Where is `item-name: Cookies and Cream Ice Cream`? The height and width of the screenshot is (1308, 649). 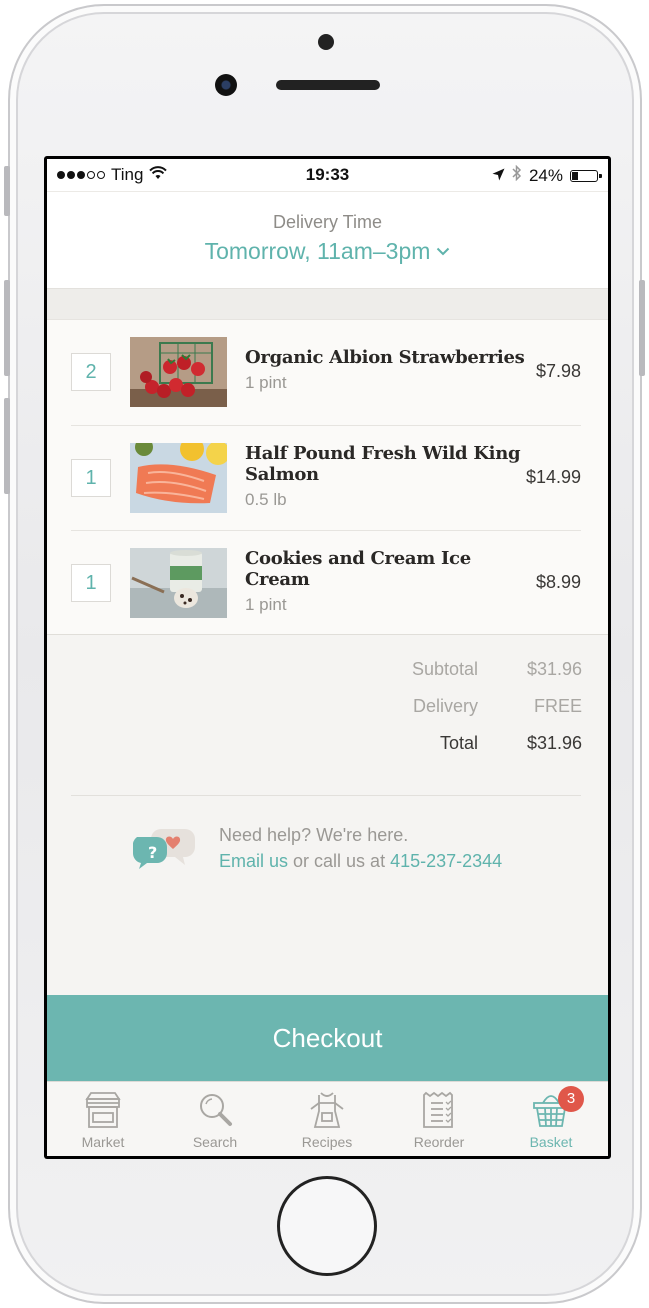
item-name: Cookies and Cream Ice Cream is located at coordinates (358, 569).